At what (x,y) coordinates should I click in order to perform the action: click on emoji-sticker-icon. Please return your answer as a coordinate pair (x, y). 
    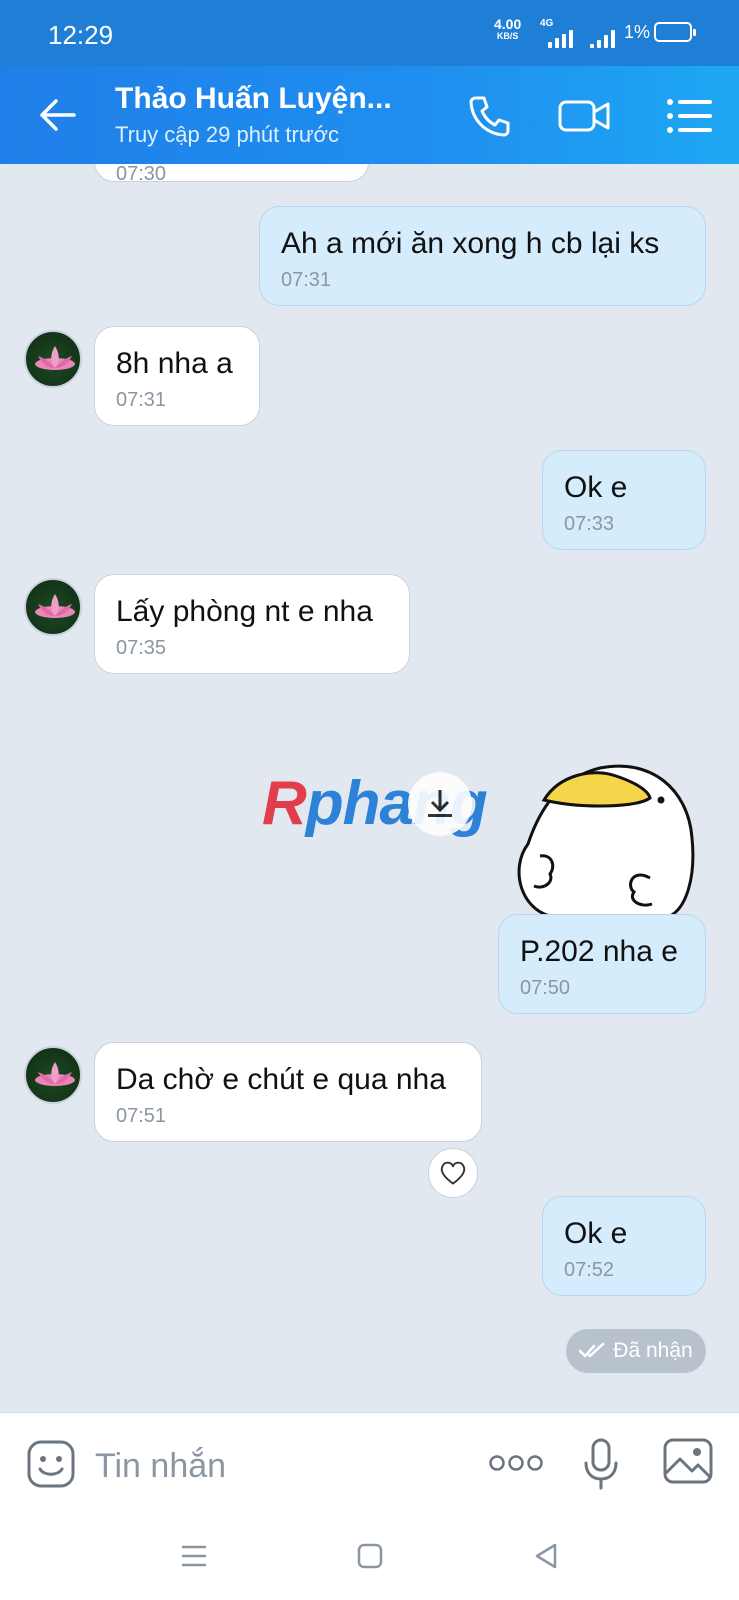
    Looking at the image, I should click on (51, 1464).